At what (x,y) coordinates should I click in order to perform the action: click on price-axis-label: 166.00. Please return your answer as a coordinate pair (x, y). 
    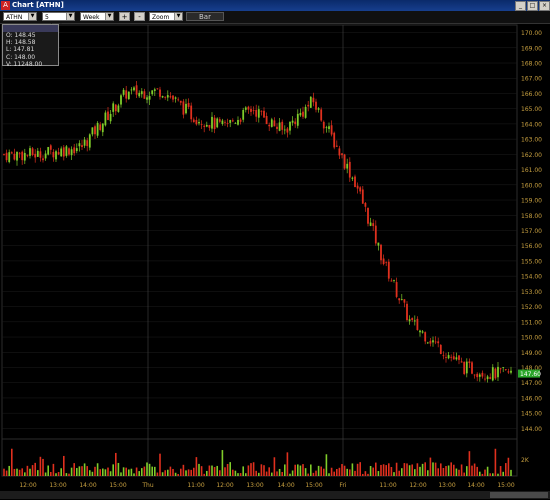
    Looking at the image, I should click on (531, 94).